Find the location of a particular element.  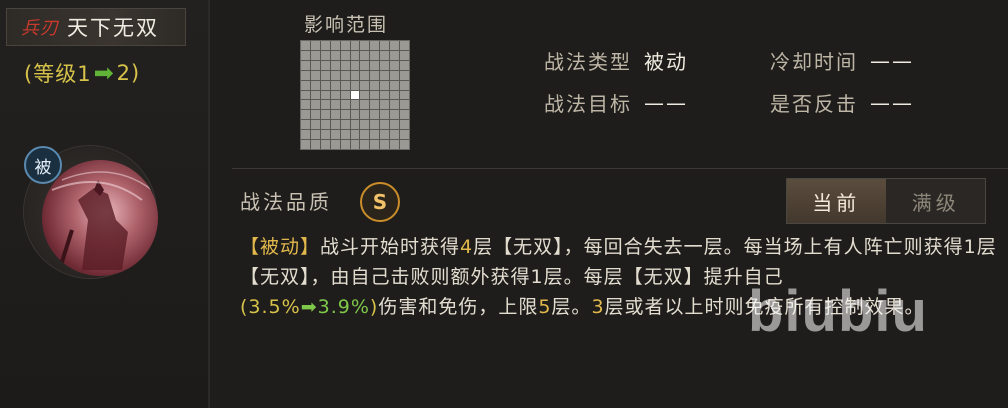

description-percent-new: 3.9% is located at coordinates (343, 307).